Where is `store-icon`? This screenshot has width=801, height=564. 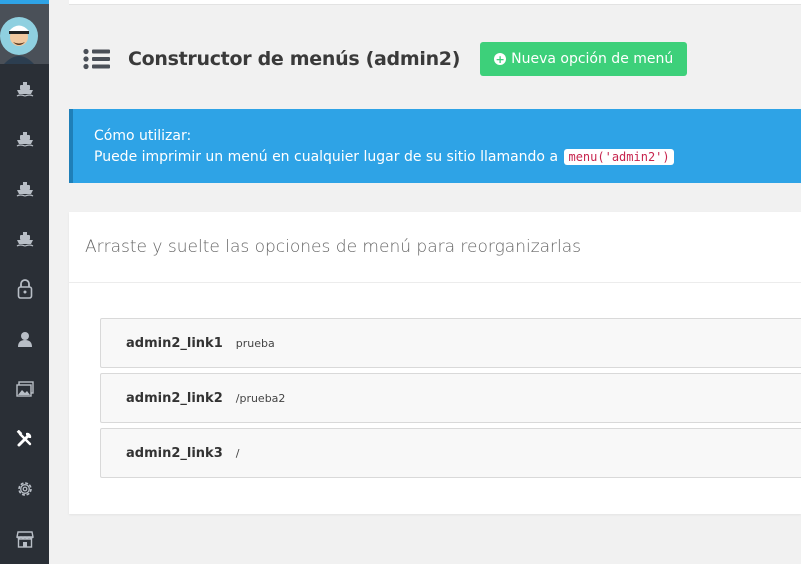
store-icon is located at coordinates (24, 539).